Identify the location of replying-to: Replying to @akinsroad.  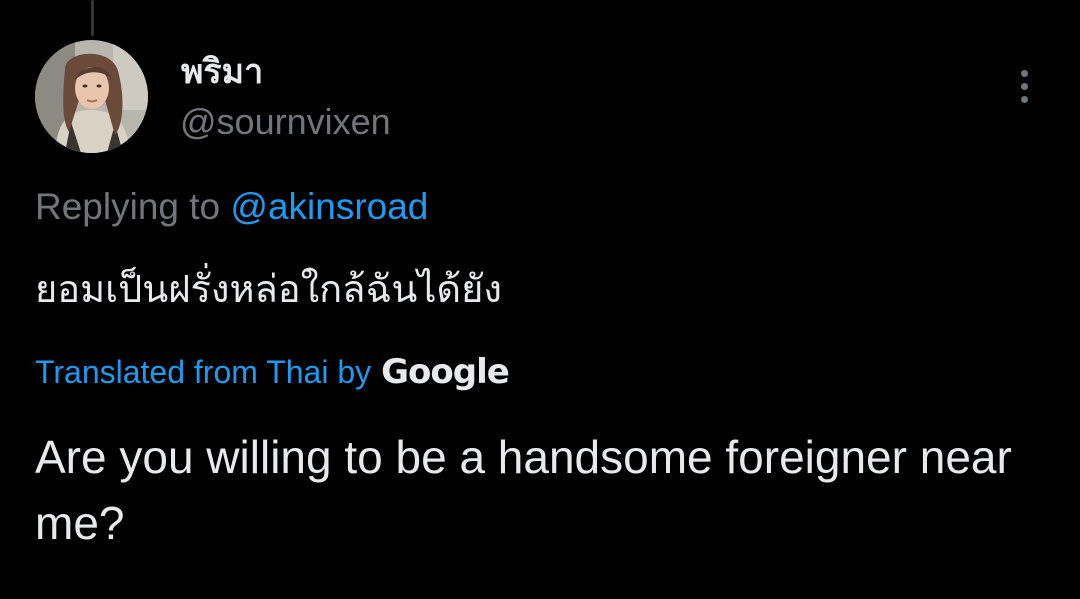
(231, 207).